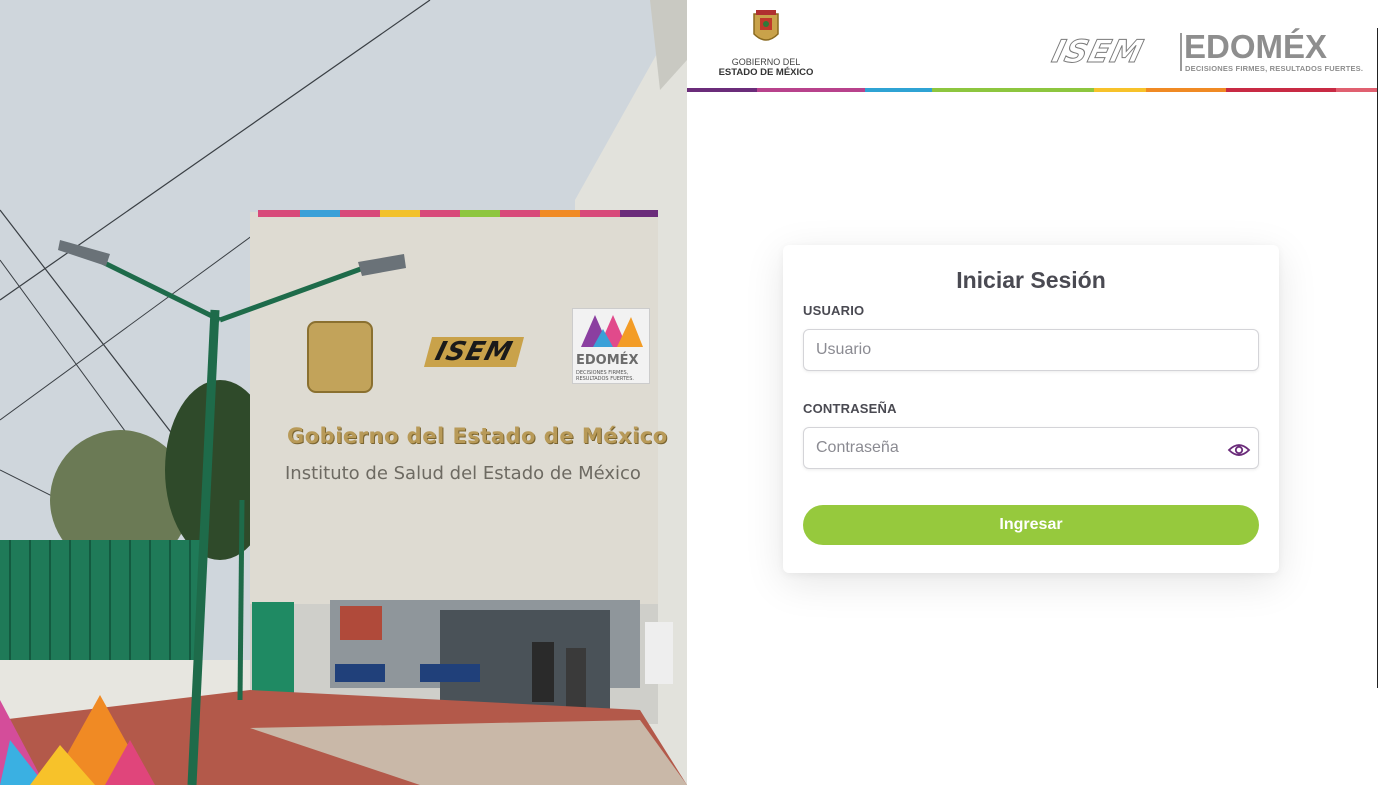 Image resolution: width=1379 pixels, height=785 pixels. I want to click on isem-logo: ISEM, so click(1098, 52).